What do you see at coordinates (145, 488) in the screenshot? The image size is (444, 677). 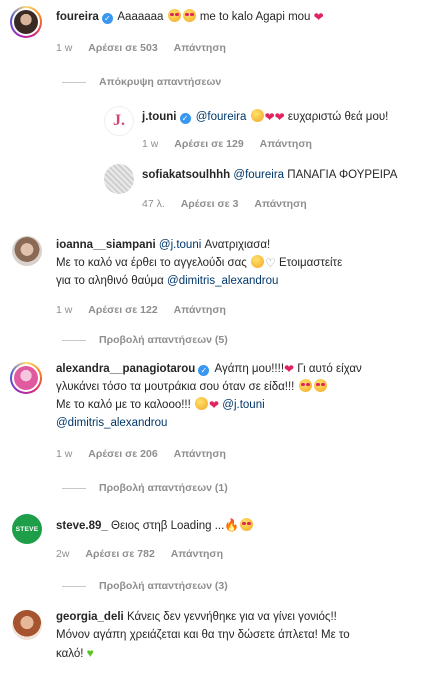 I see `view-replies-toggle: Προβολή απαντήσεων (1)` at bounding box center [145, 488].